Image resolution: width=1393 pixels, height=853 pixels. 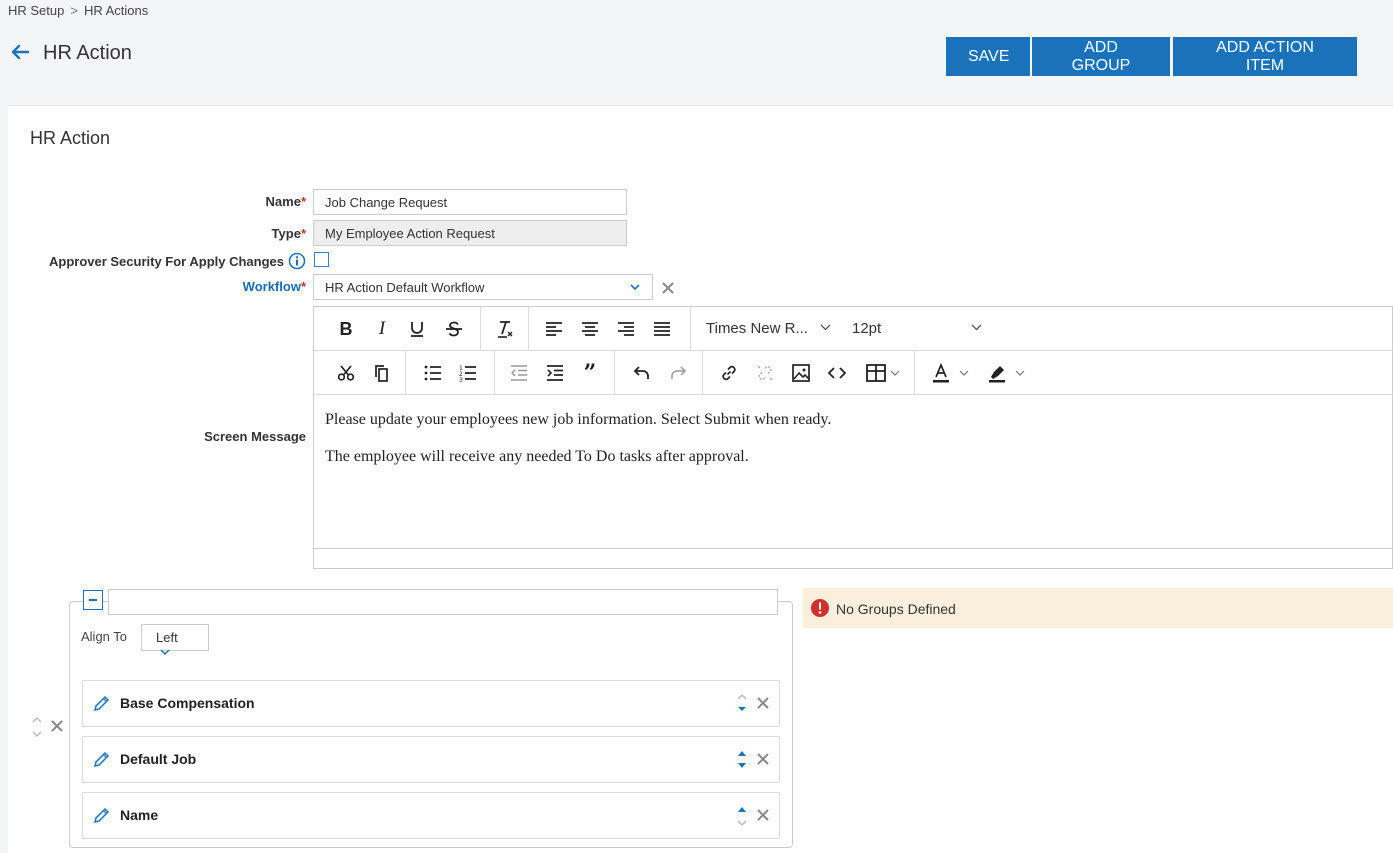 What do you see at coordinates (917, 328) in the screenshot?
I see `font-size-select: 12pt` at bounding box center [917, 328].